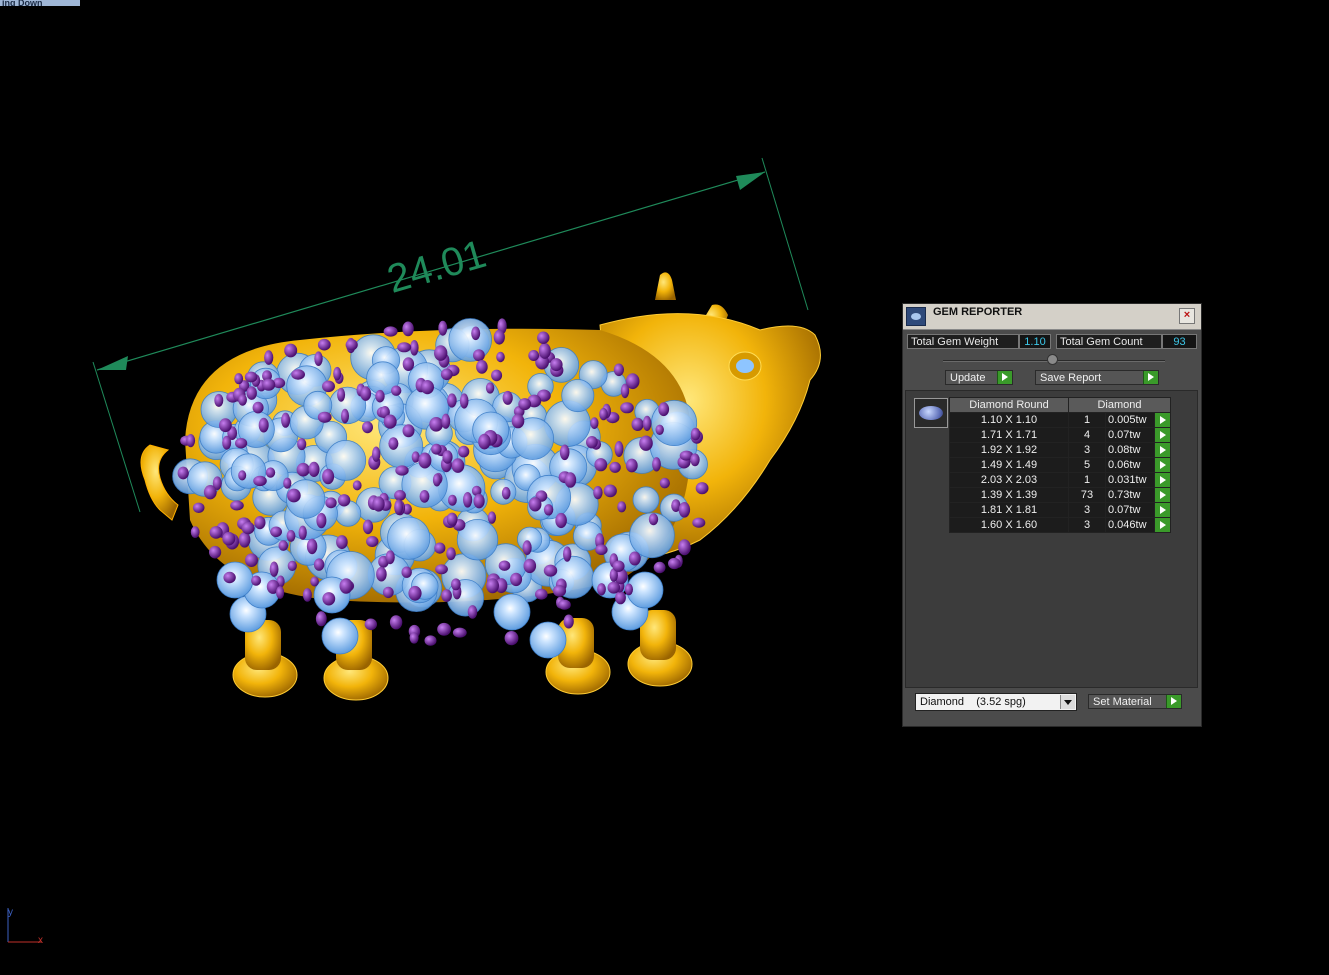  Describe the element at coordinates (1060, 435) in the screenshot. I see `table-row: 1.71 X 1.71 4 0.07tw` at that location.